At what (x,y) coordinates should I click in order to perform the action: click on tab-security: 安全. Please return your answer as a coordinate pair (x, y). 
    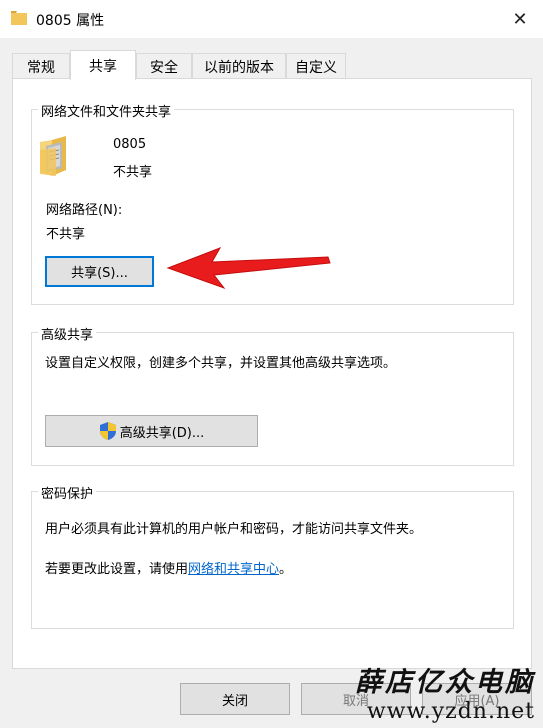
    Looking at the image, I should click on (164, 66).